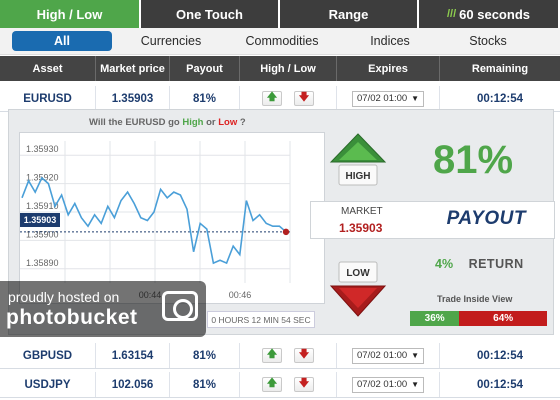 The image size is (560, 400). What do you see at coordinates (500, 68) in the screenshot?
I see `col-remaining: Remaining` at bounding box center [500, 68].